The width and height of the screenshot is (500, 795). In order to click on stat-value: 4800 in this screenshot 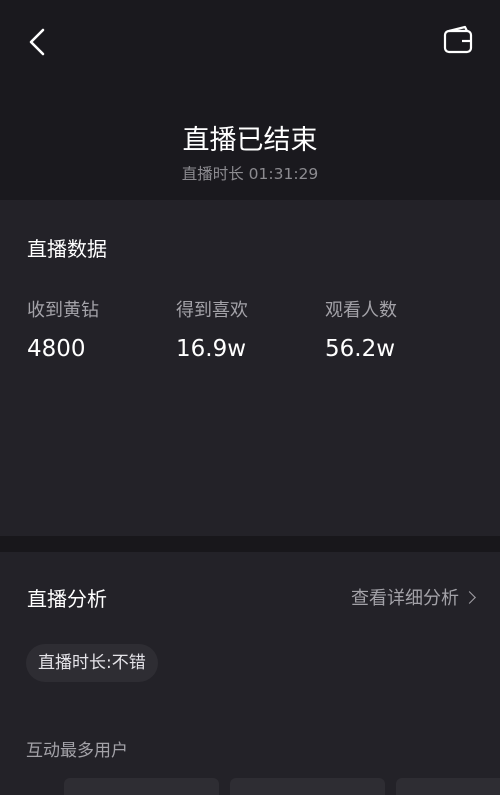, I will do `click(56, 349)`.